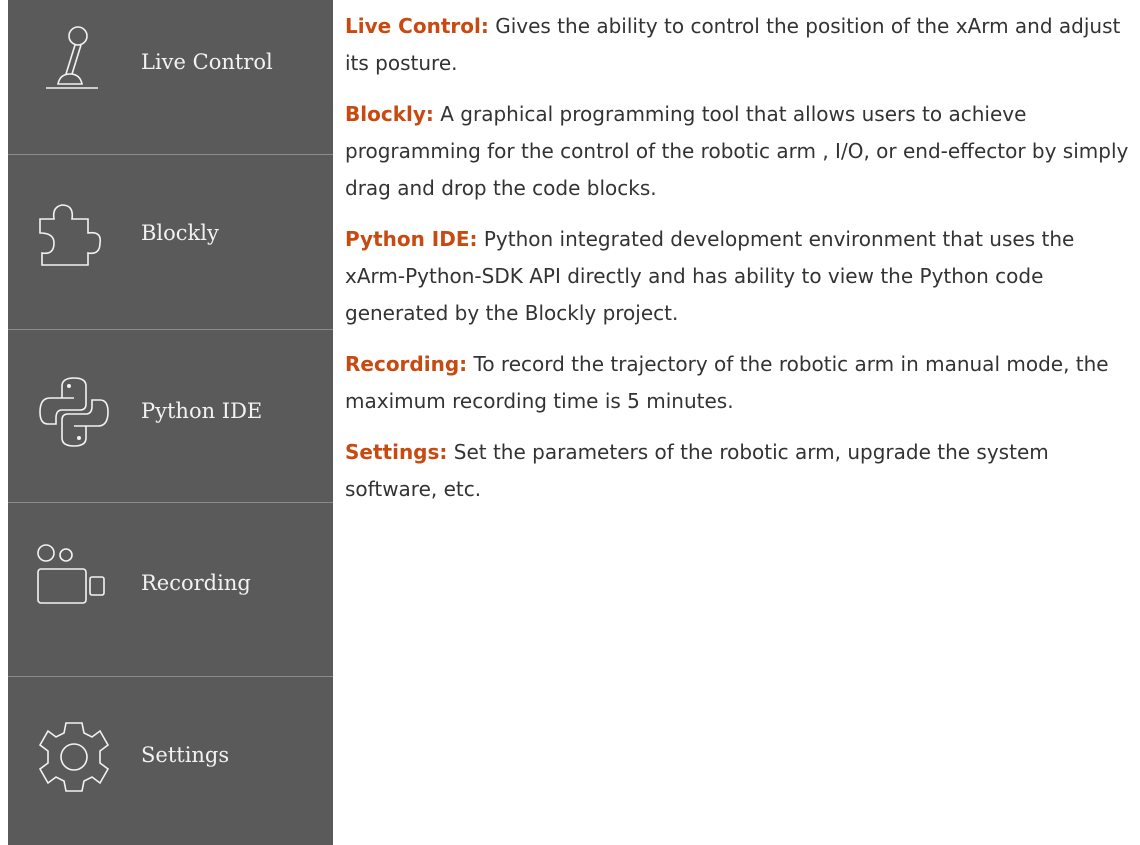 The image size is (1140, 845). What do you see at coordinates (411, 239) in the screenshot?
I see `description-term: Python IDE:` at bounding box center [411, 239].